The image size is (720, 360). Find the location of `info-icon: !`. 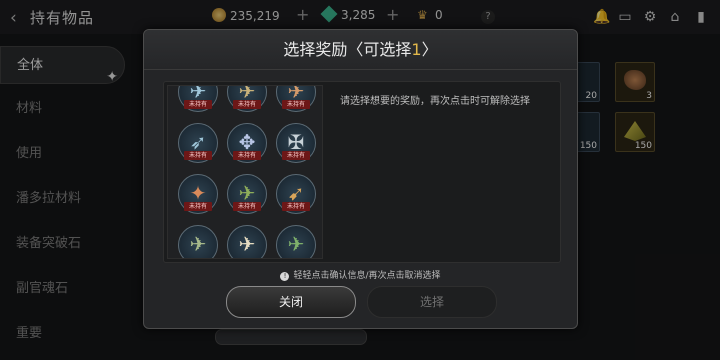

info-icon: ! is located at coordinates (285, 276).